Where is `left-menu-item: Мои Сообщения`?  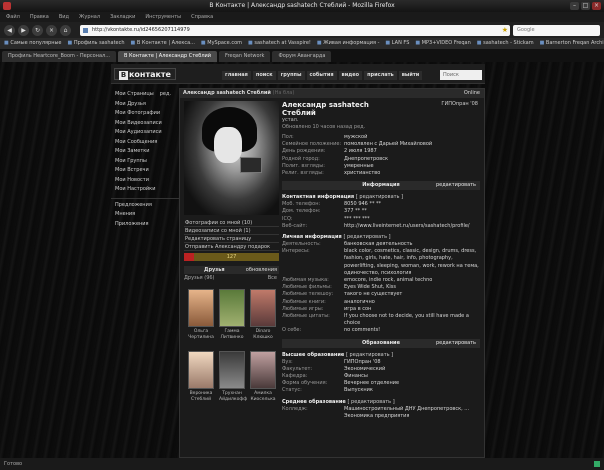 left-menu-item: Мои Сообщения is located at coordinates (145, 143).